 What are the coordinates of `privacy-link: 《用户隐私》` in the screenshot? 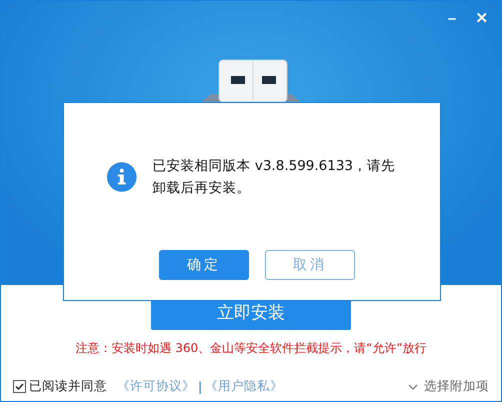 It's located at (244, 386).